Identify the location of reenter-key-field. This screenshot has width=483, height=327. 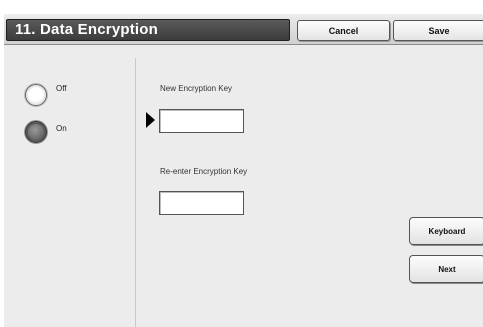
(201, 203).